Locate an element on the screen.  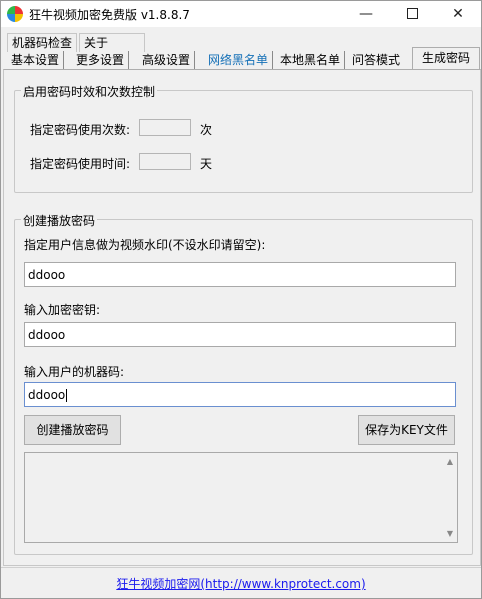
tab-network-blacklist: 网络黑名单 is located at coordinates (239, 60).